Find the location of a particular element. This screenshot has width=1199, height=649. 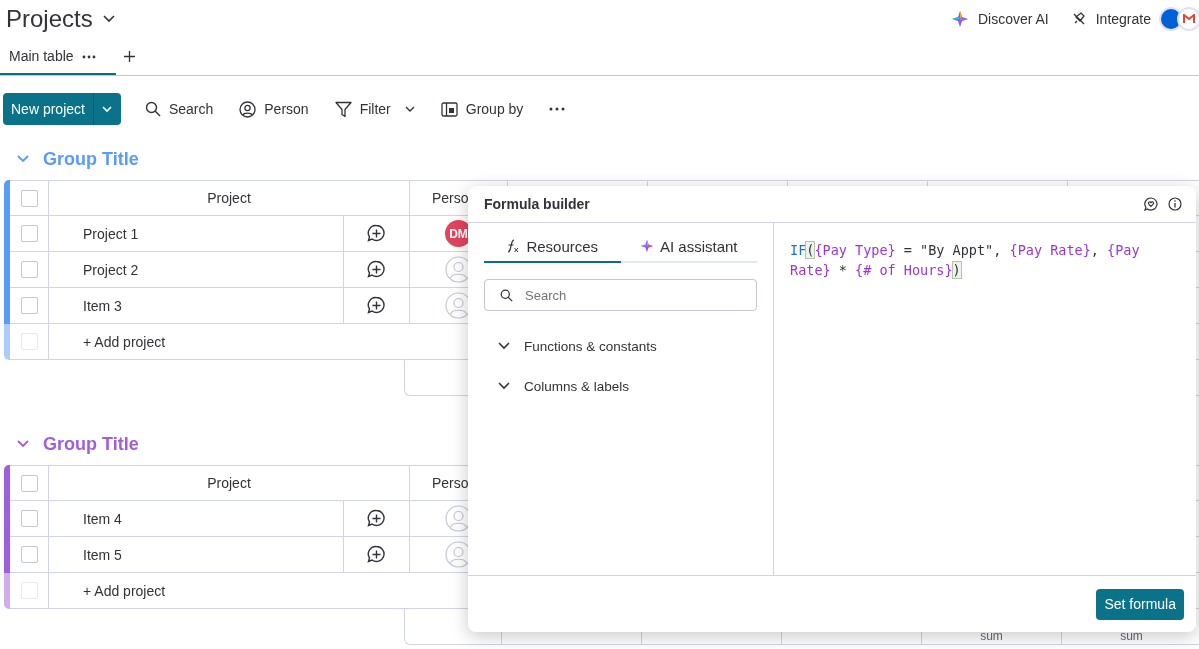

item-name: Project 2 is located at coordinates (111, 269).